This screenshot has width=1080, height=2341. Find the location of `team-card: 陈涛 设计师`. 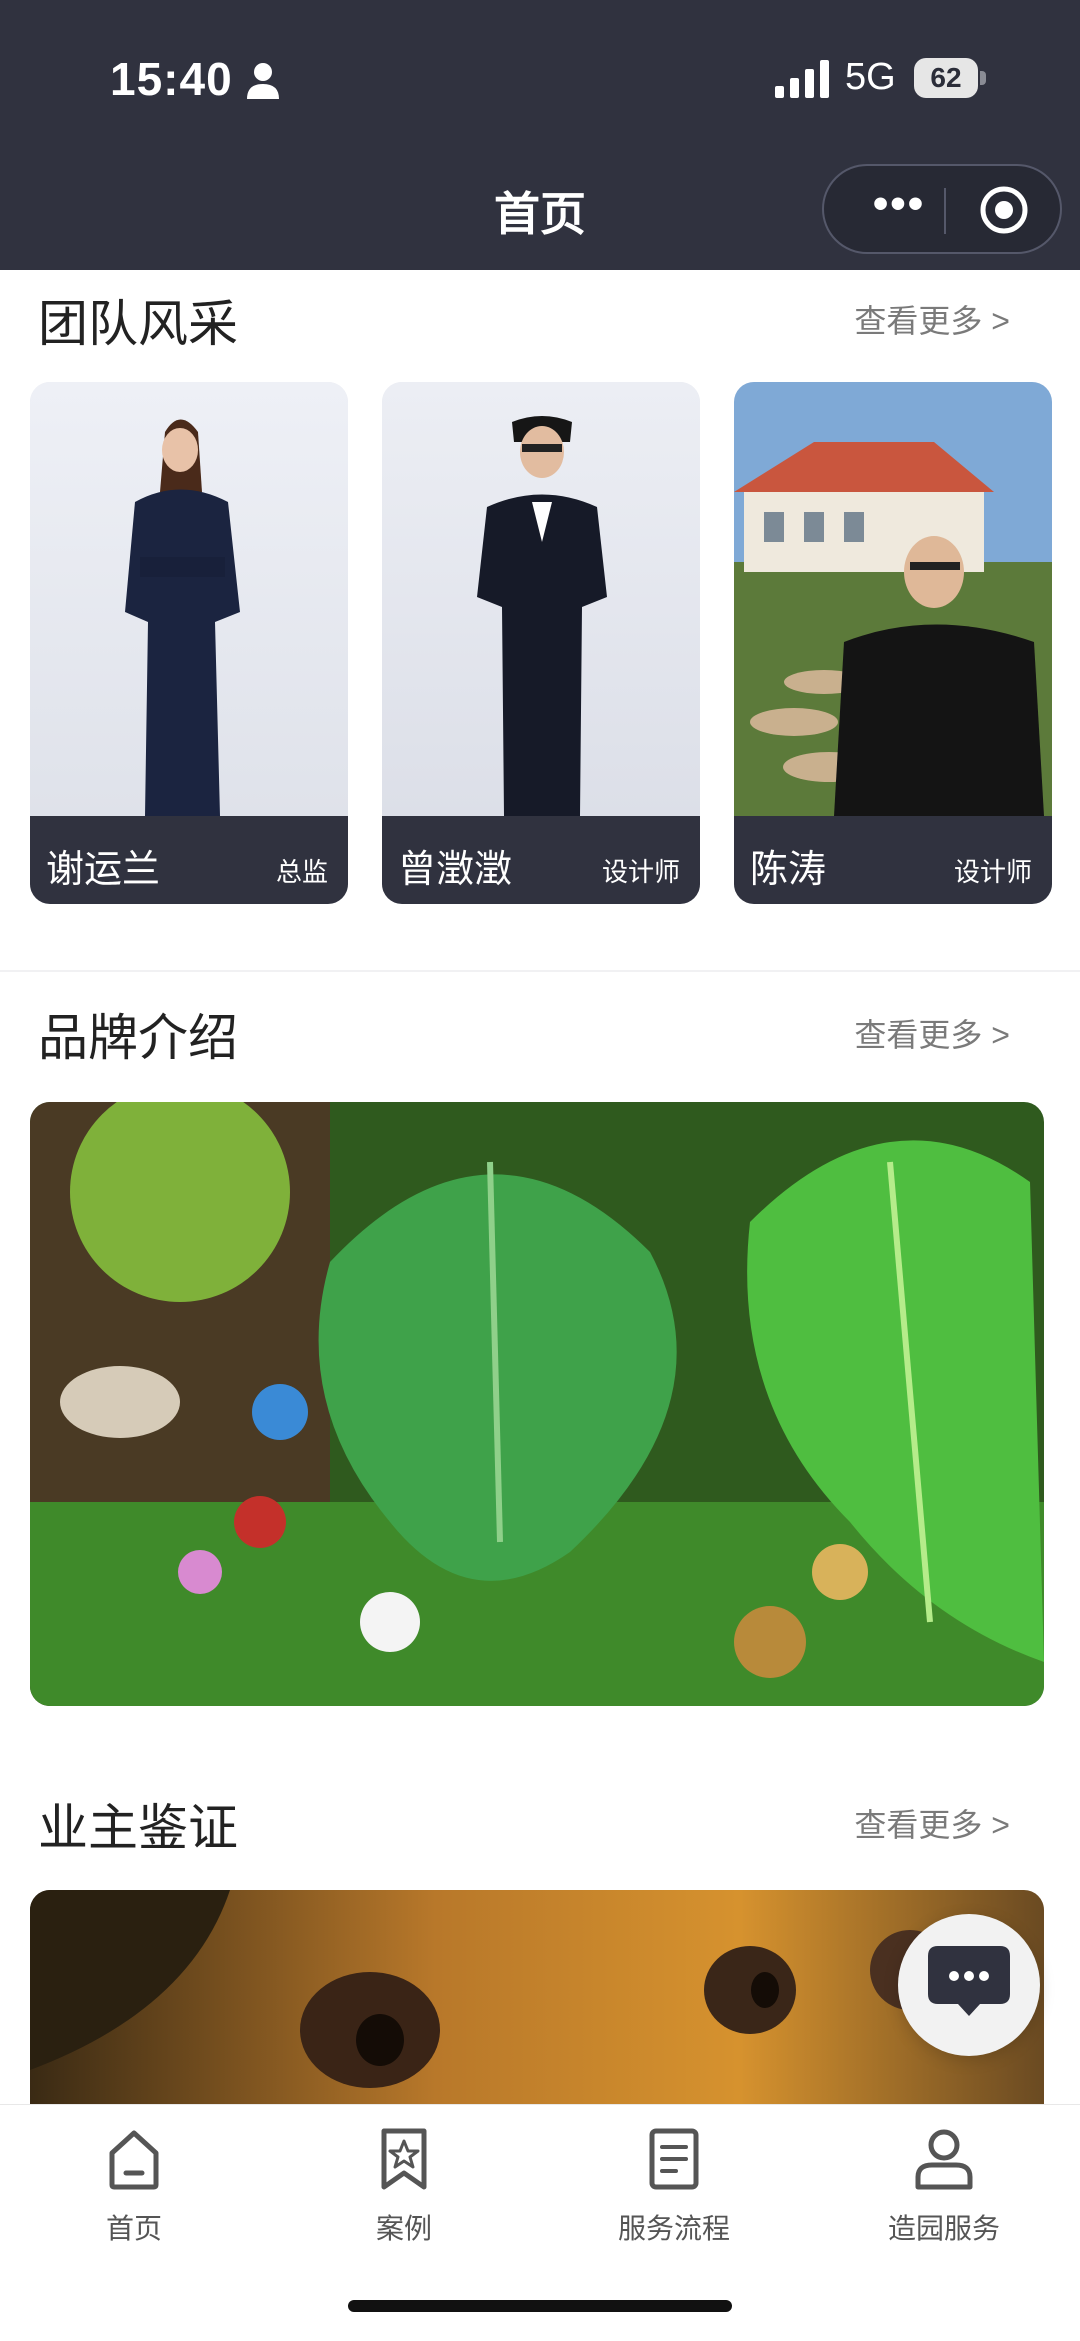

team-card: 陈涛 设计师 is located at coordinates (893, 643).